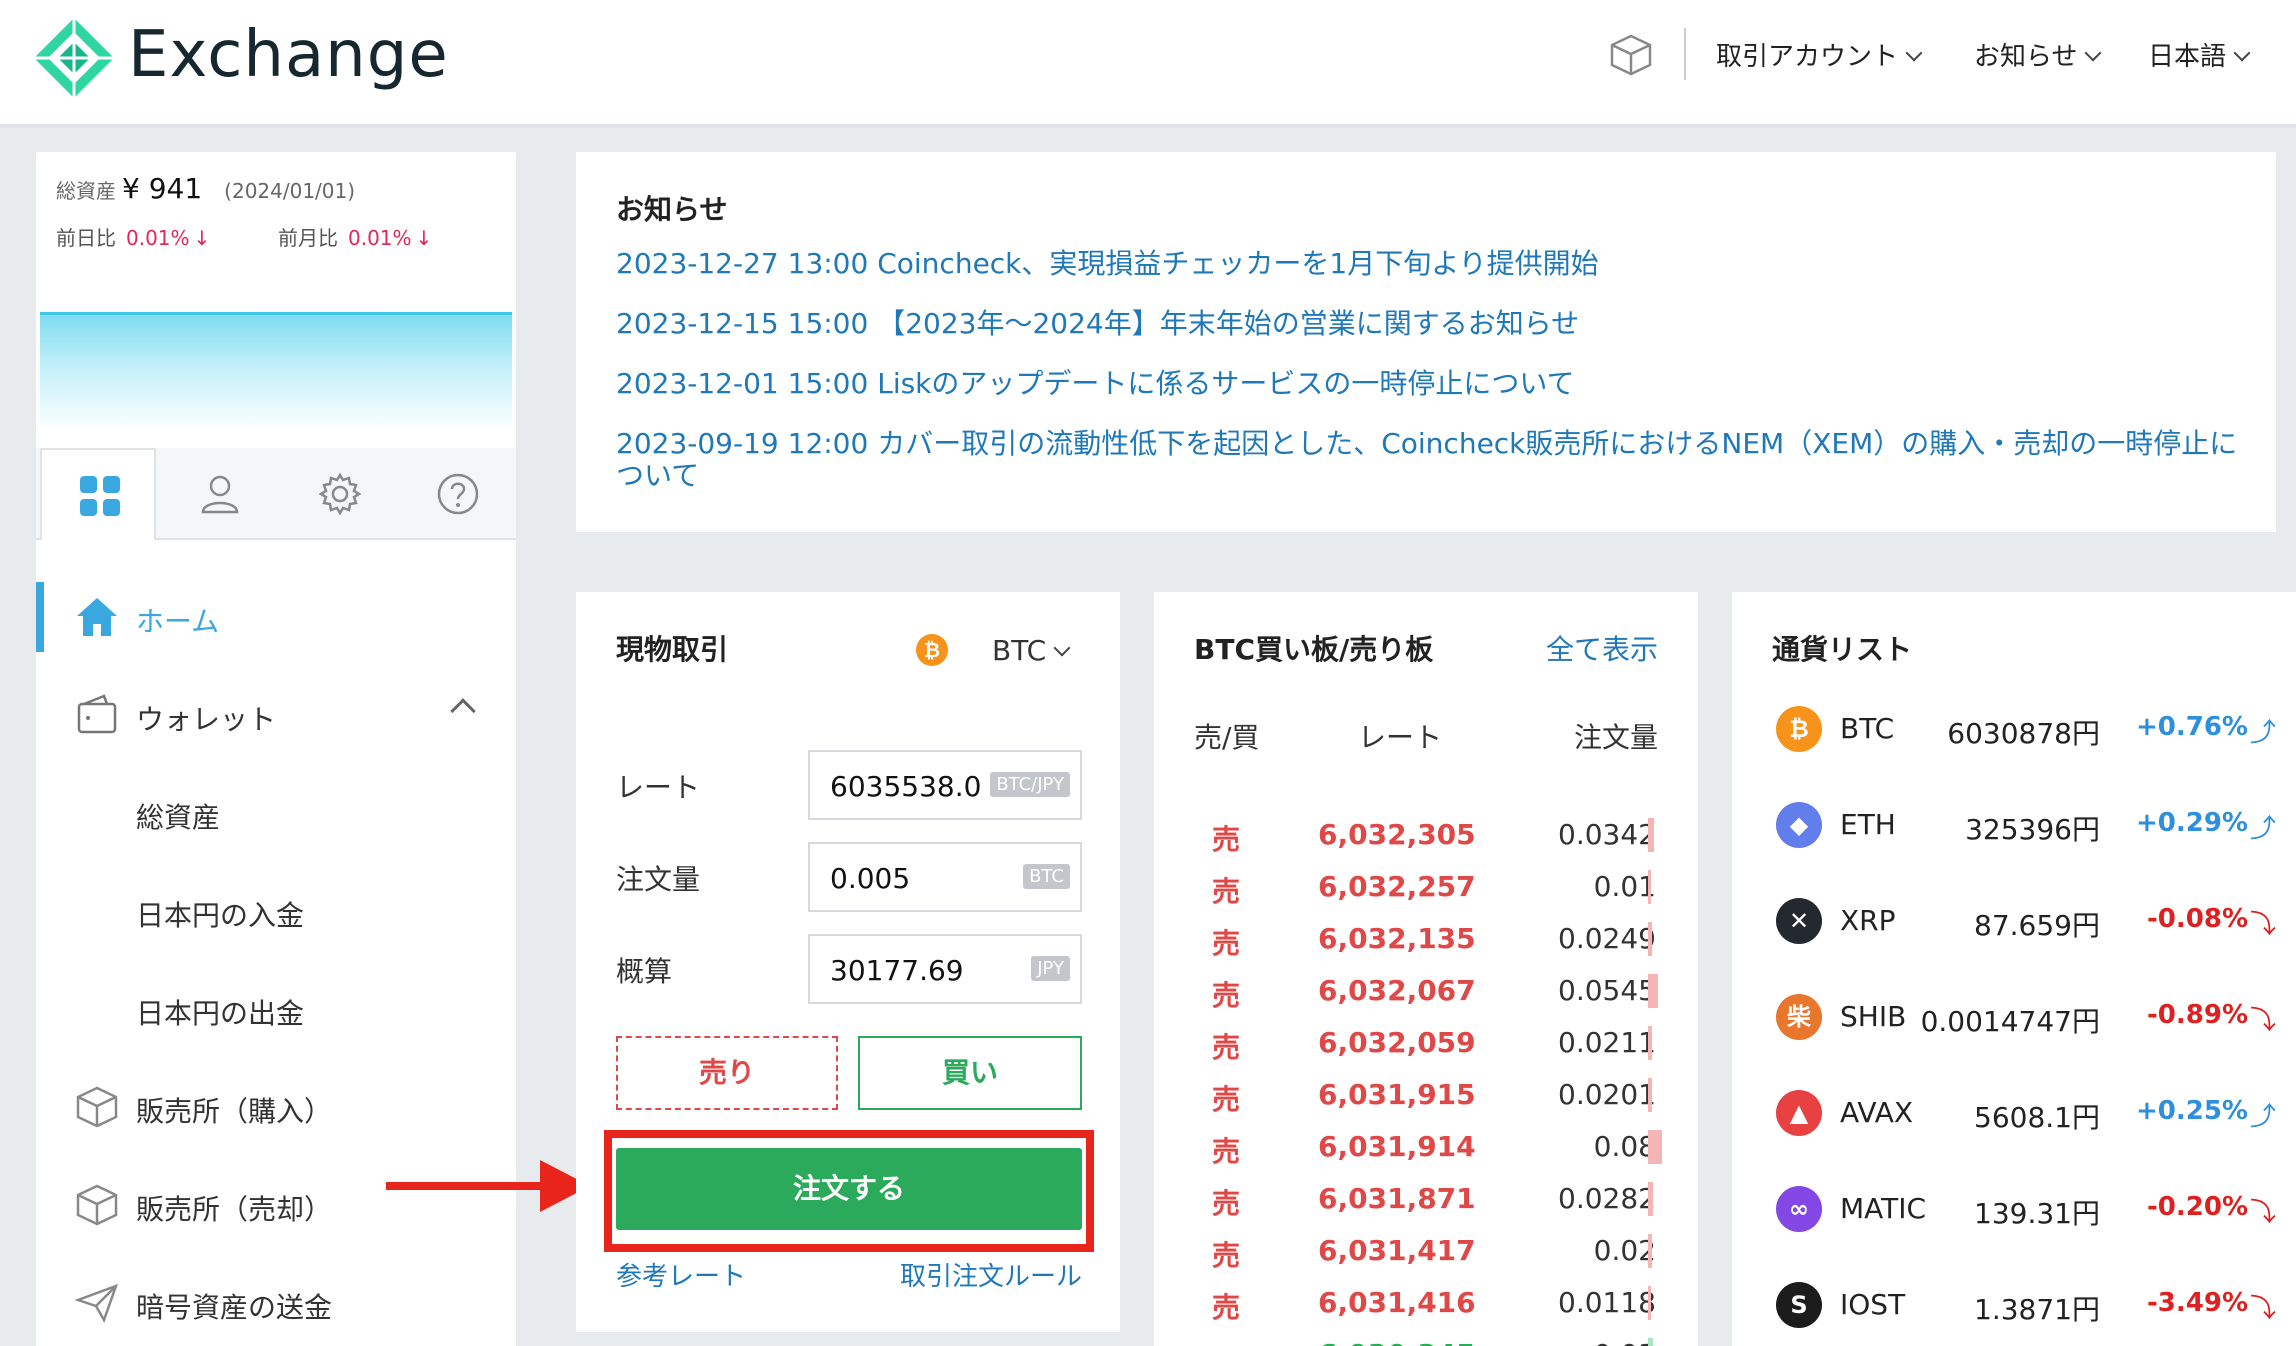  I want to click on order-book-row: 売 6,031,915 0.0201, so click(1426, 1096).